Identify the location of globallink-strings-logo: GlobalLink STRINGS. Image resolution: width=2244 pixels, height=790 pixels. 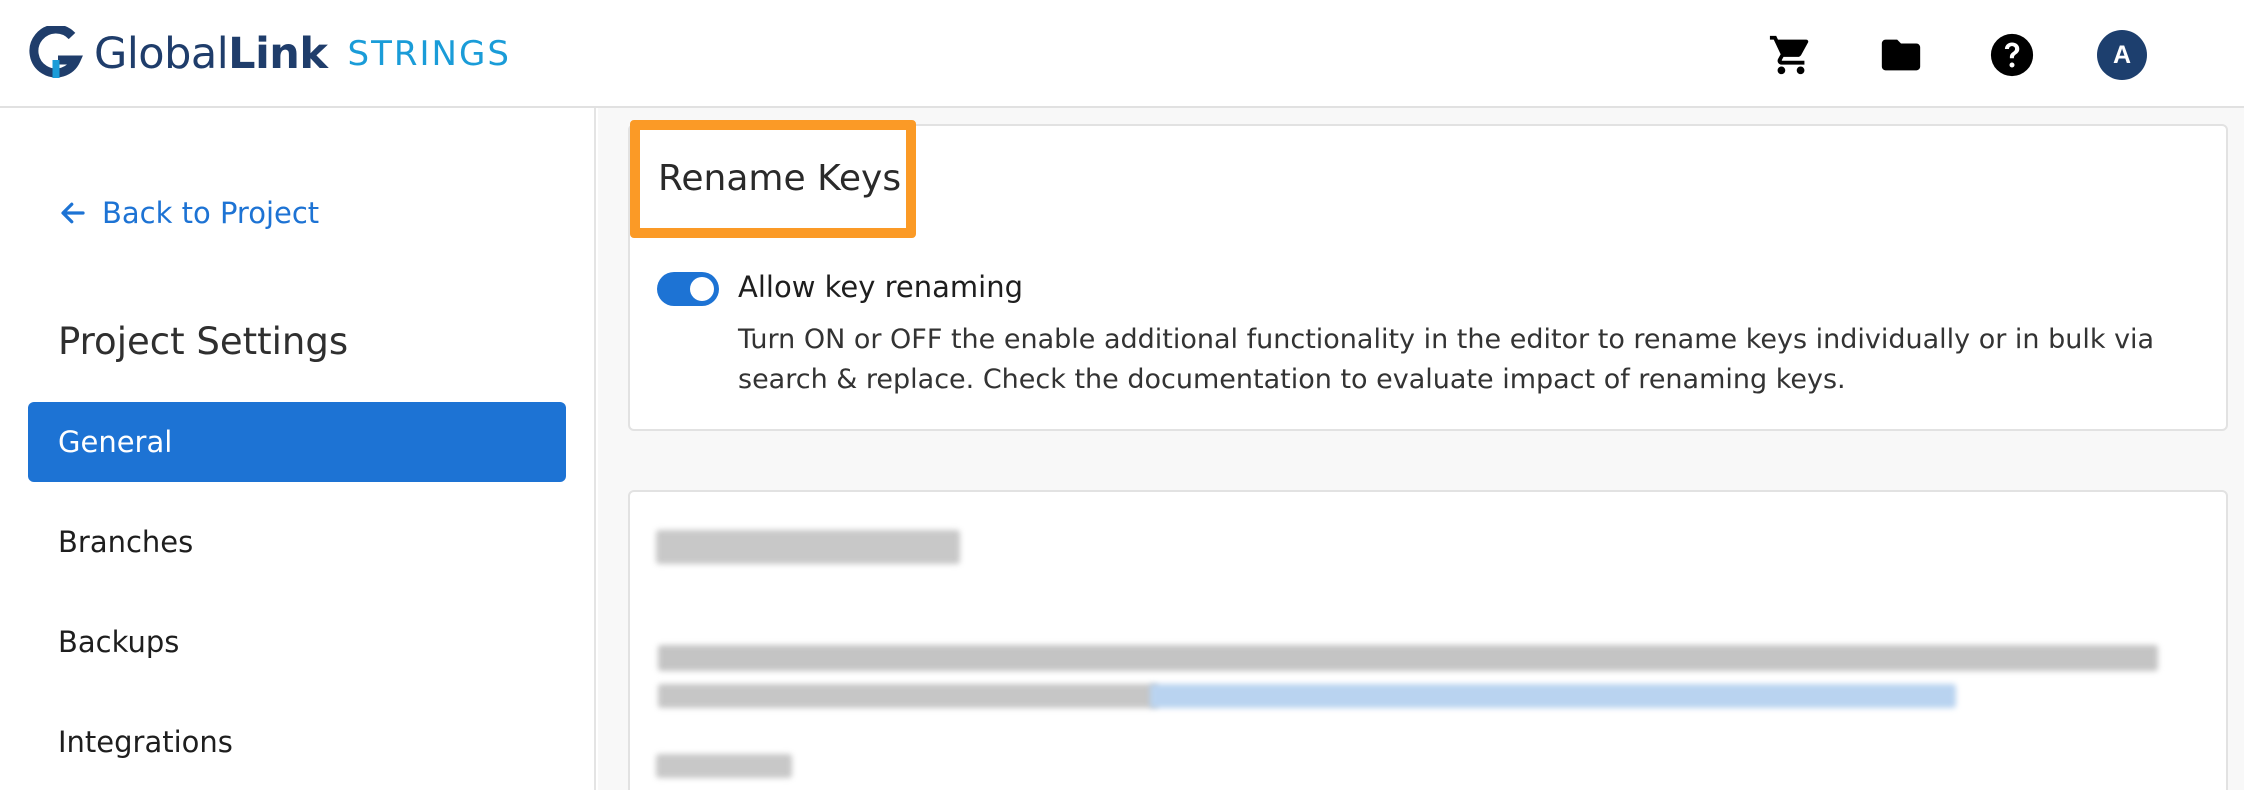
(269, 54).